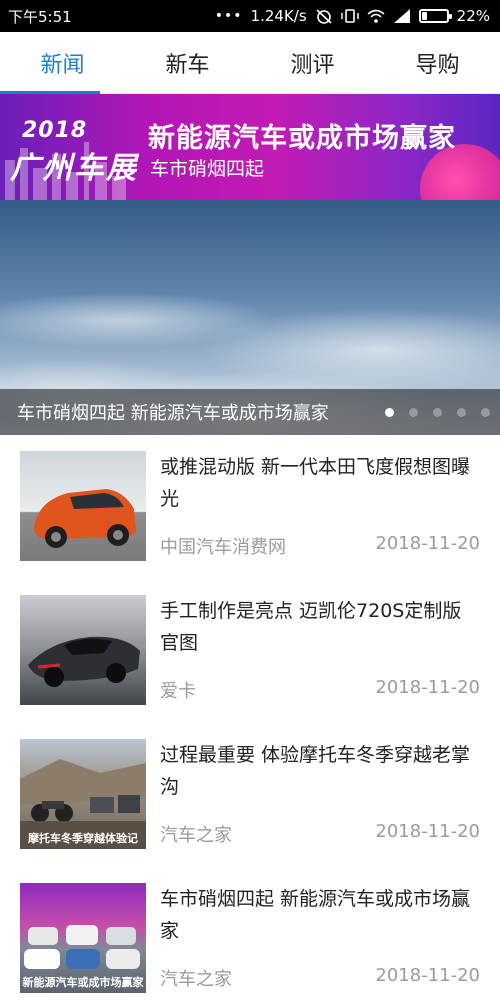 The width and height of the screenshot is (500, 1000). What do you see at coordinates (85, 518) in the screenshot?
I see `orange-car-image` at bounding box center [85, 518].